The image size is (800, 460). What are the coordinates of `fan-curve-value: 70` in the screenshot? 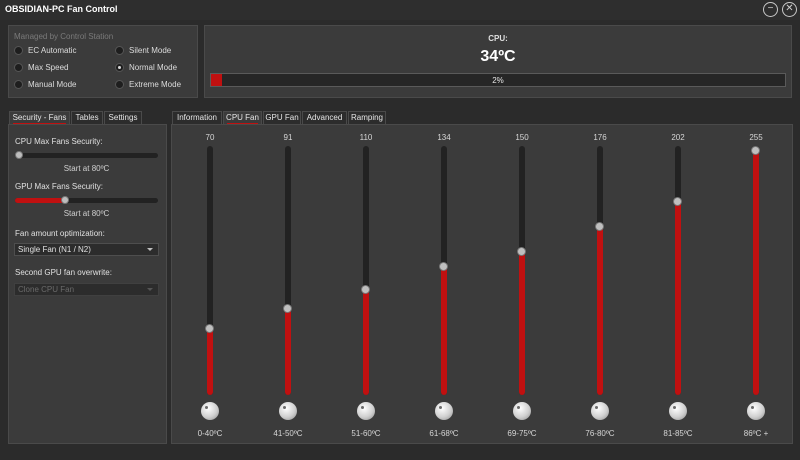 It's located at (210, 137).